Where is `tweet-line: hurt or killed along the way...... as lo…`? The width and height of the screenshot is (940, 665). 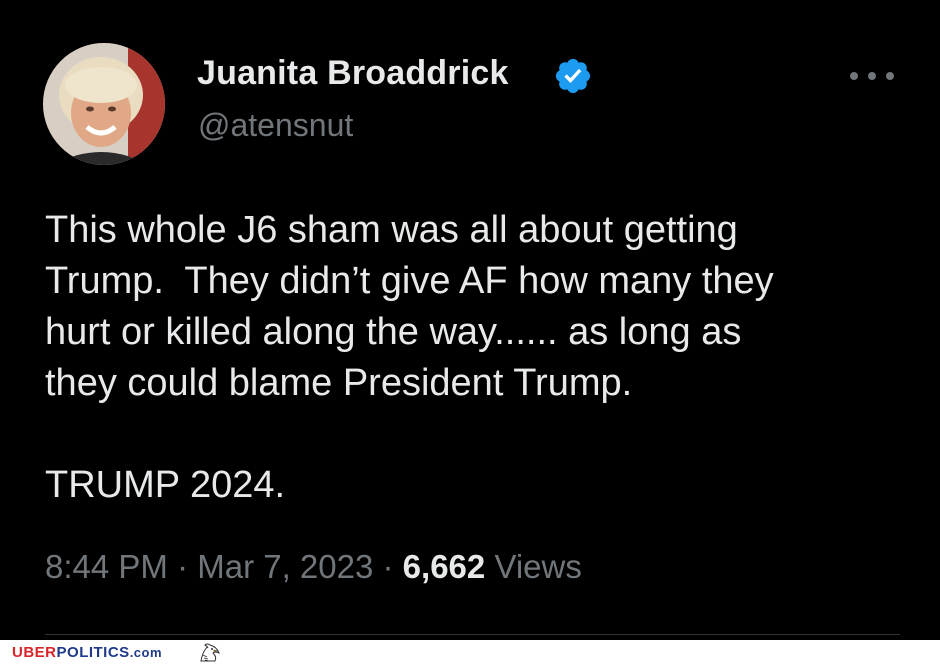
tweet-line: hurt or killed along the way...... as lo… is located at coordinates (393, 332).